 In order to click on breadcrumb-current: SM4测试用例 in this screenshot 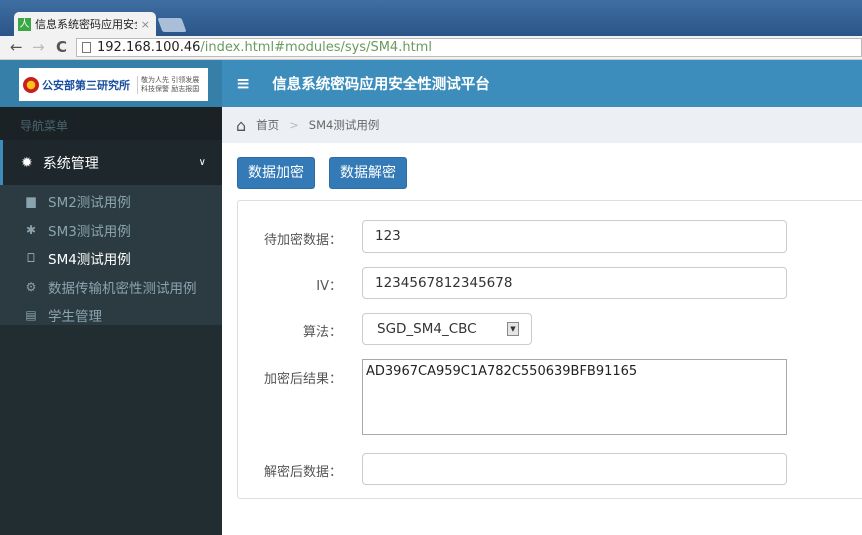, I will do `click(344, 125)`.